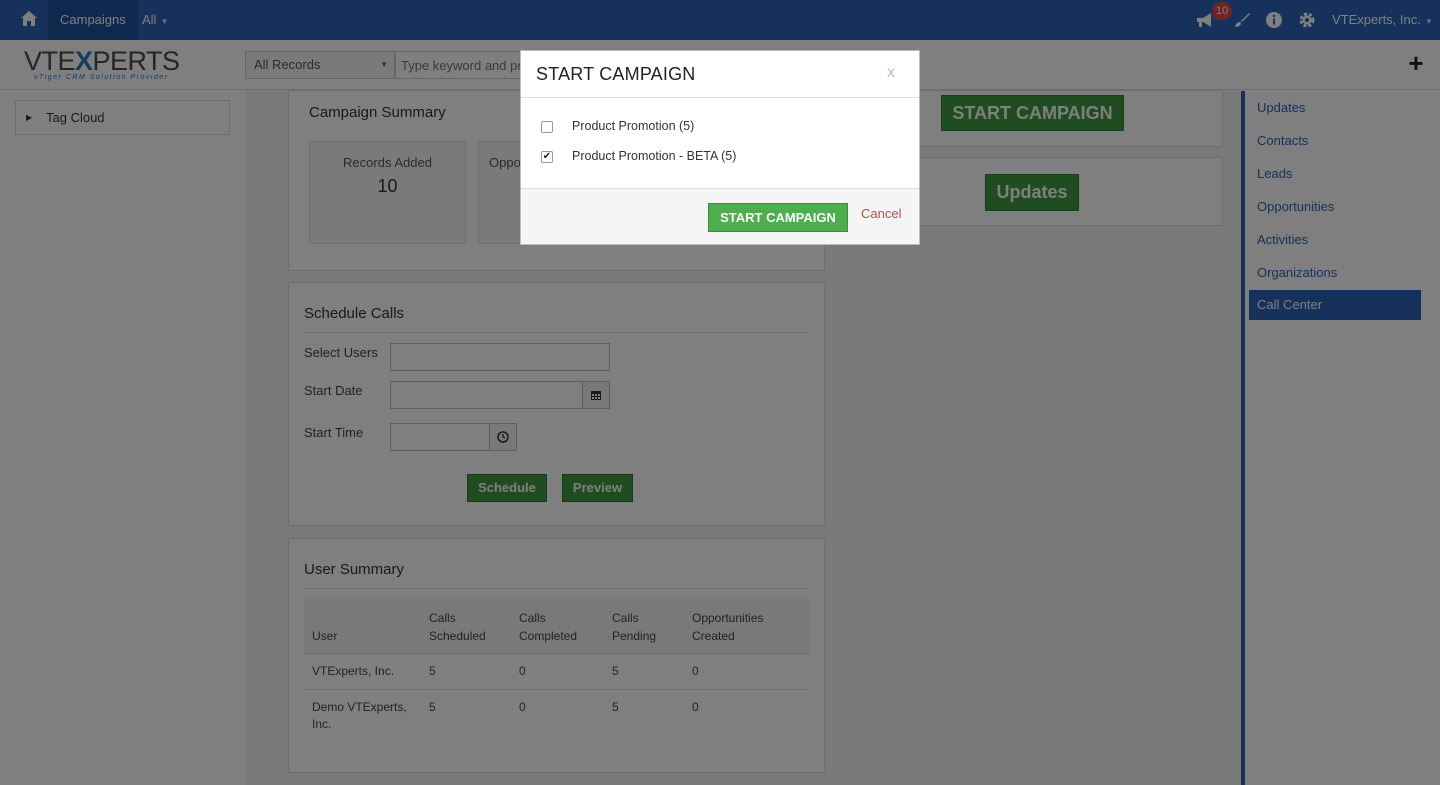 The image size is (1440, 785). What do you see at coordinates (891, 73) in the screenshot?
I see `close-icon: x` at bounding box center [891, 73].